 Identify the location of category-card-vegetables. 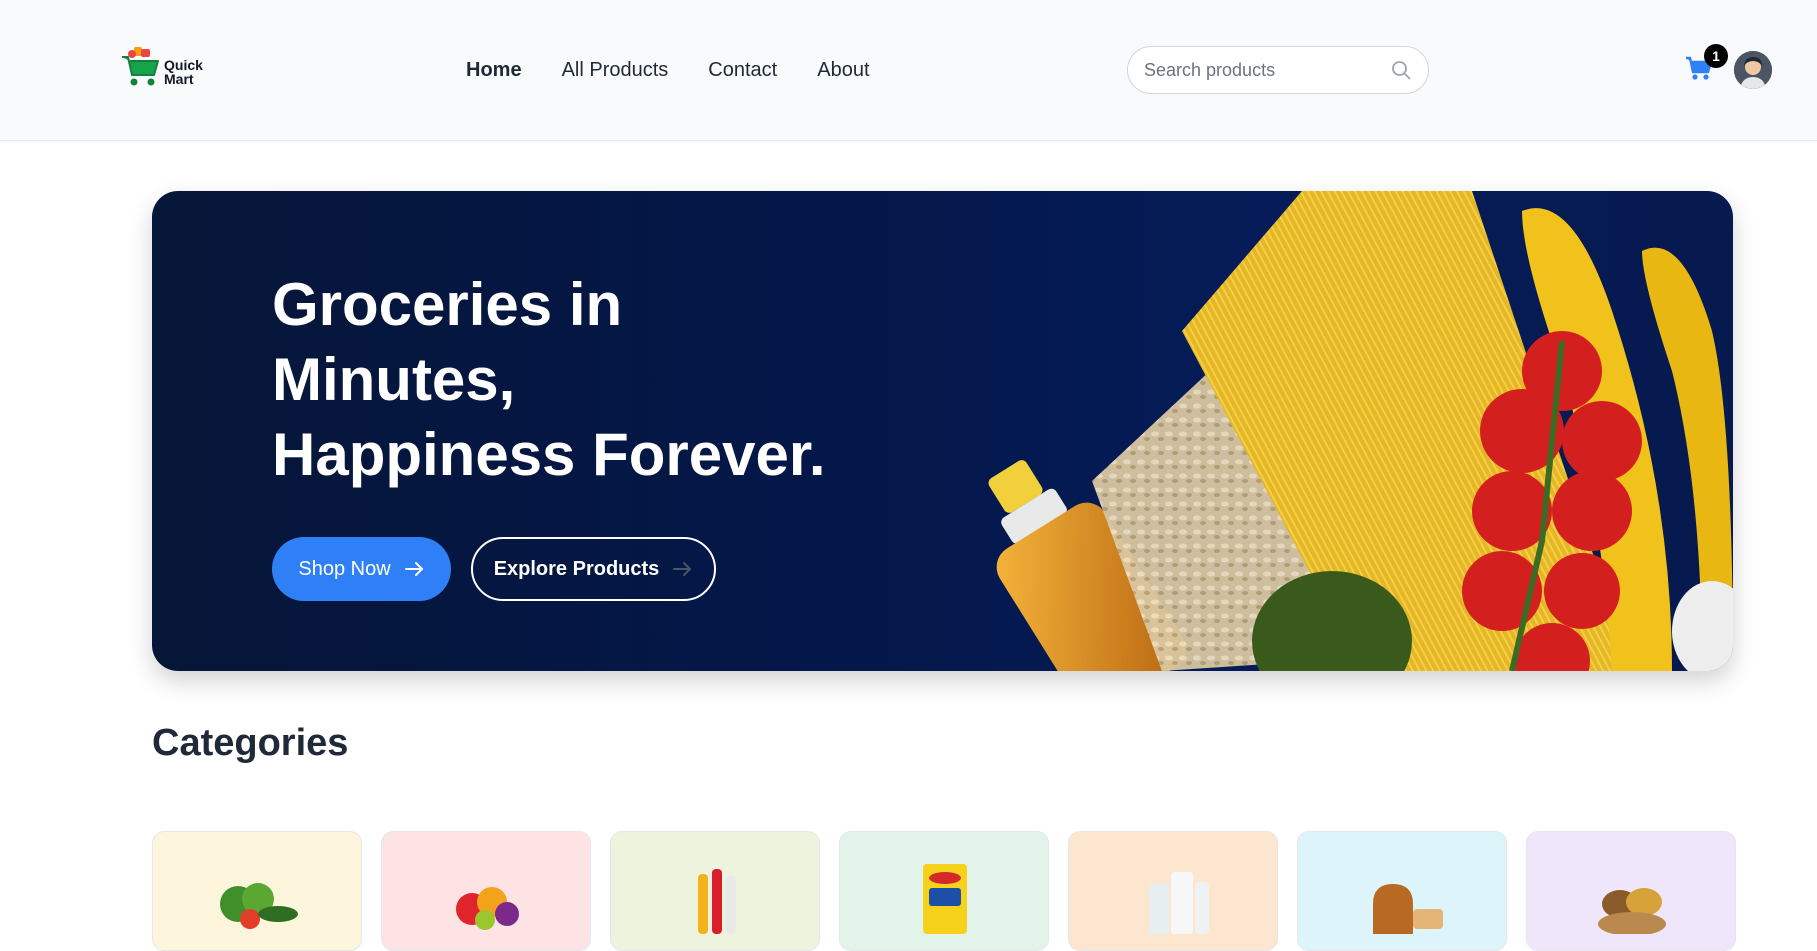
(257, 891).